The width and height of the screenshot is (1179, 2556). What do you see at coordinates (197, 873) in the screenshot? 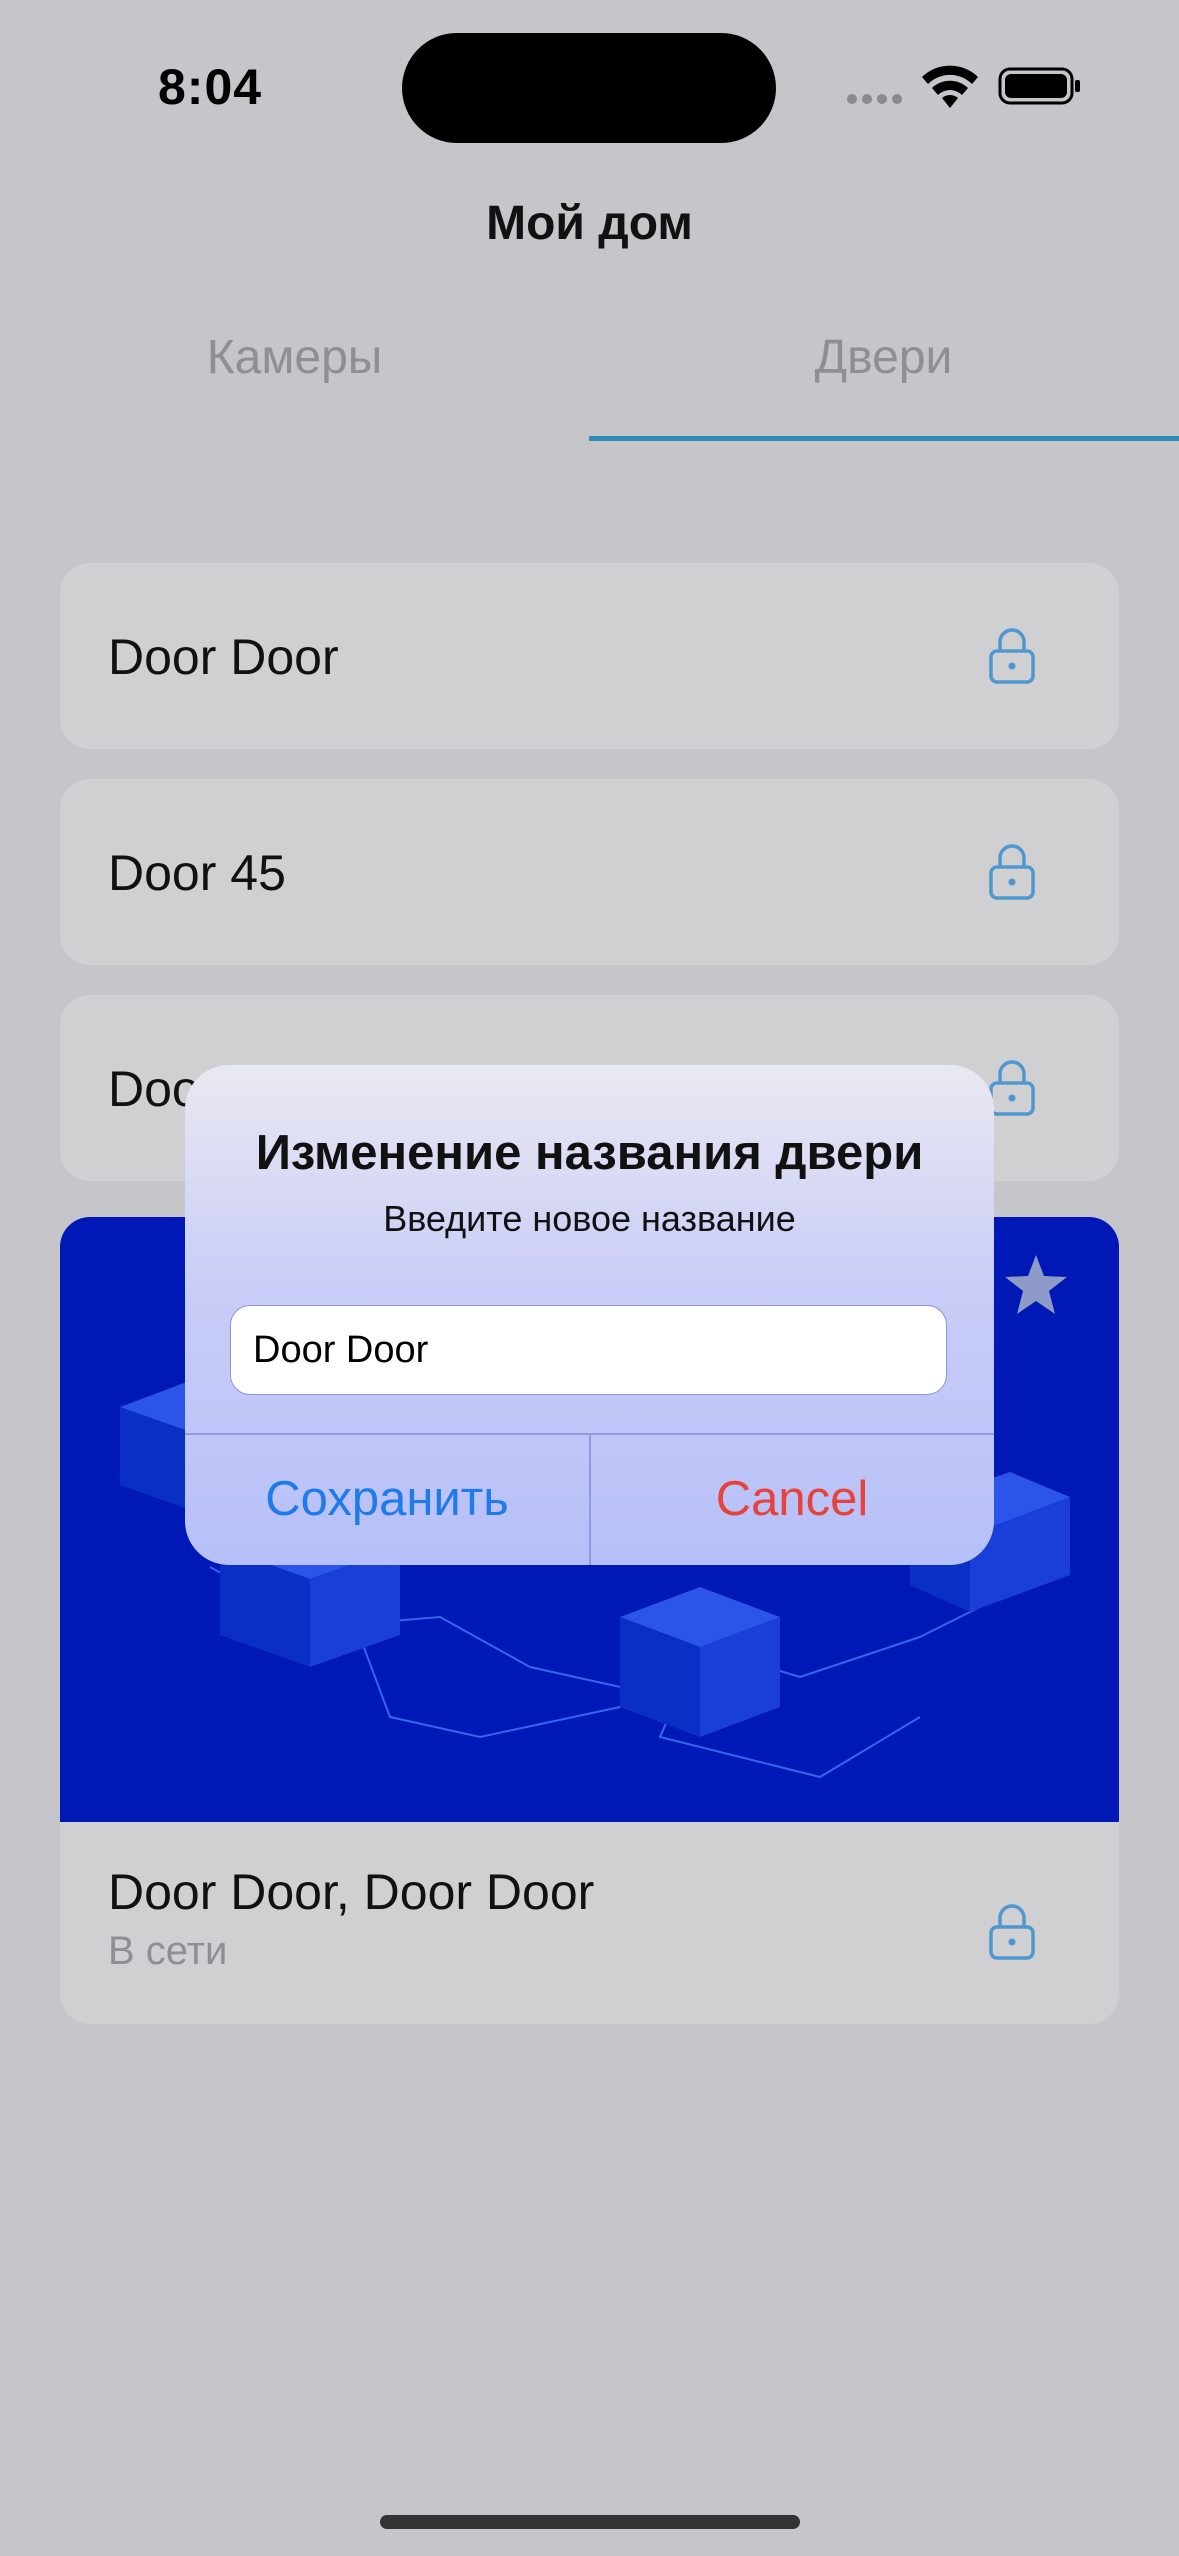
I see `door-name: Door 45` at bounding box center [197, 873].